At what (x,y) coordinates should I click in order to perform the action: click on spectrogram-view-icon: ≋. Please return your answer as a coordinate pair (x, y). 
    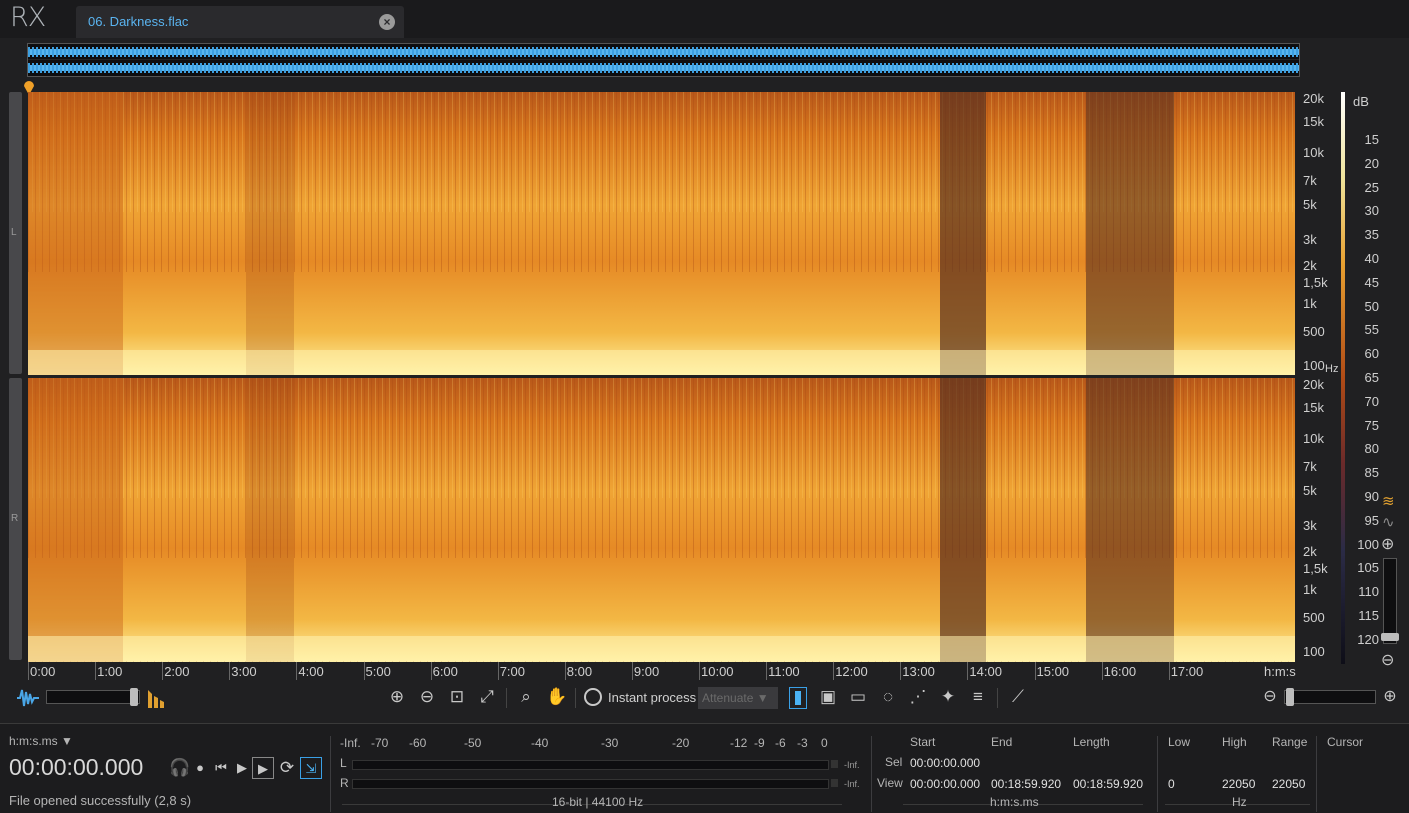
    Looking at the image, I should click on (1388, 501).